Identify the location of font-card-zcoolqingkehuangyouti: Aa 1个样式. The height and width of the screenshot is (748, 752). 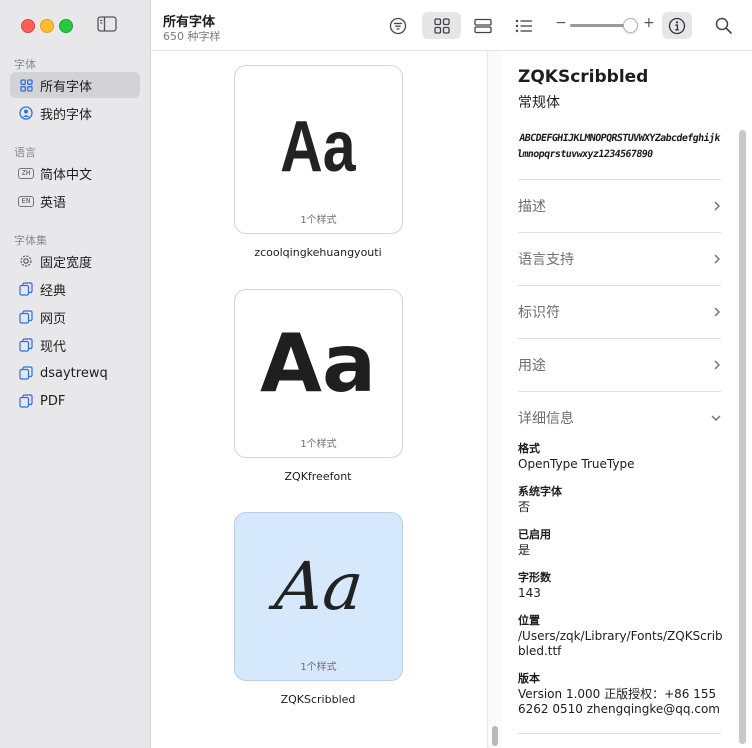
(318, 149).